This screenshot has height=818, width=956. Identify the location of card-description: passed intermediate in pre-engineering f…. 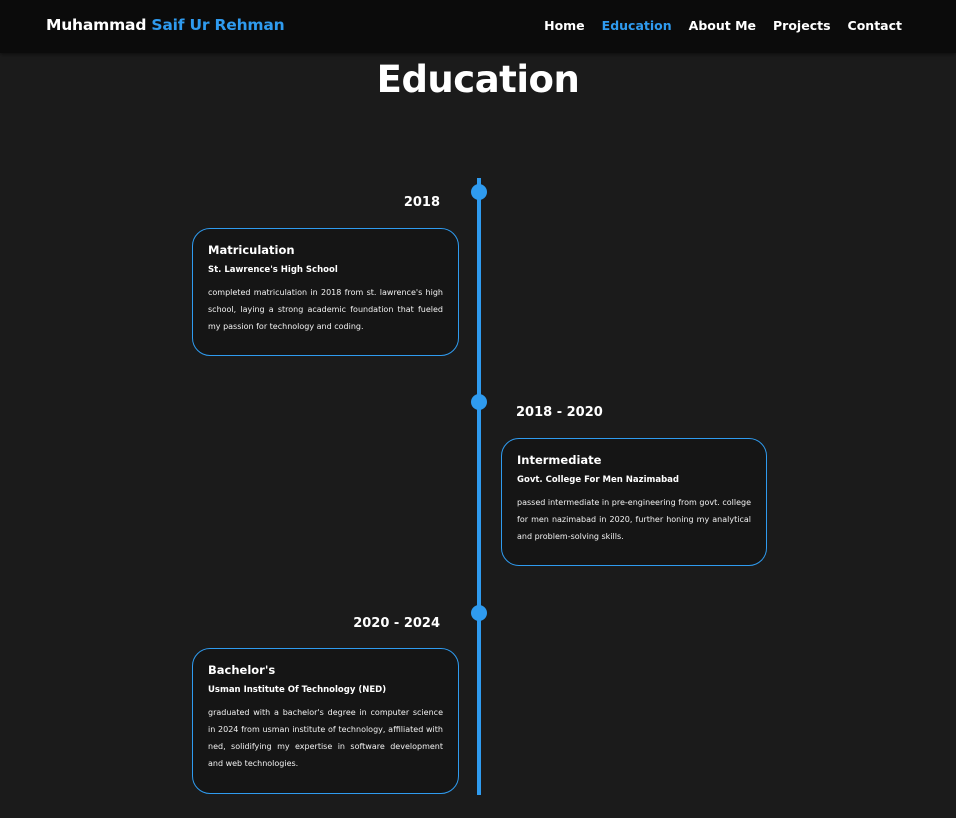
(634, 519).